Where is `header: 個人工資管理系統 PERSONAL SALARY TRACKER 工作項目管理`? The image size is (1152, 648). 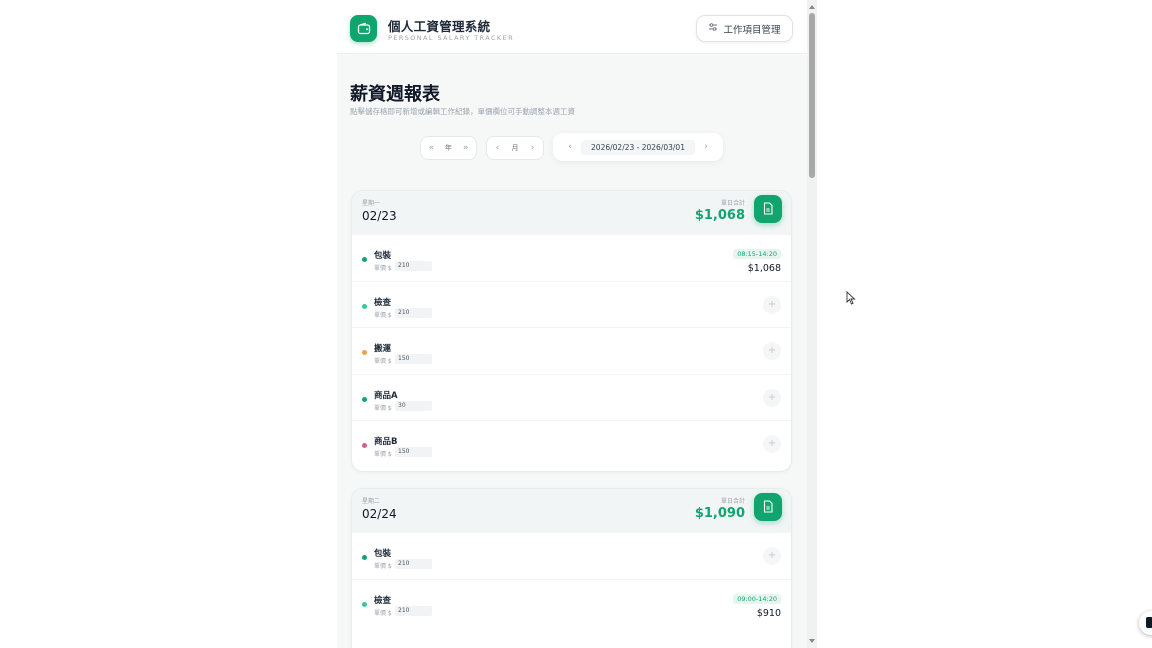 header: 個人工資管理系統 PERSONAL SALARY TRACKER 工作項目管理 is located at coordinates (572, 27).